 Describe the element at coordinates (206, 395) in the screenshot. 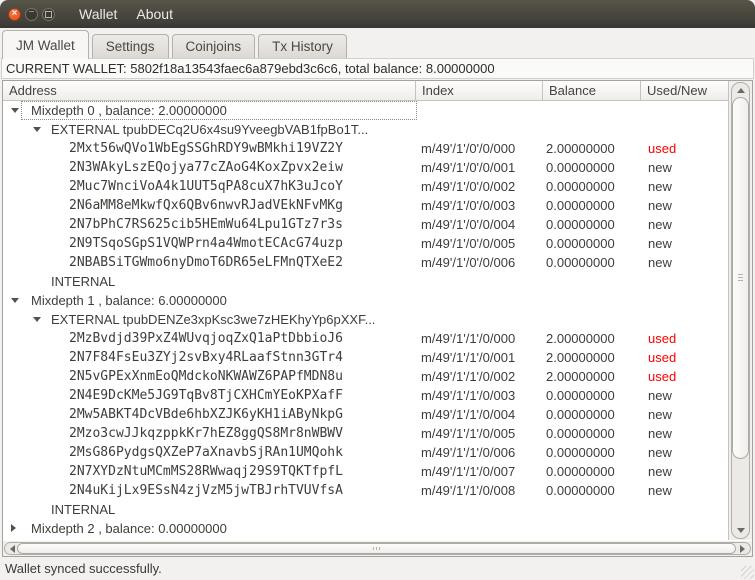

I see `address-cell: 2N4E9DcKMe5JG9TqBv8TjCXHCmYEoKPXafF` at that location.